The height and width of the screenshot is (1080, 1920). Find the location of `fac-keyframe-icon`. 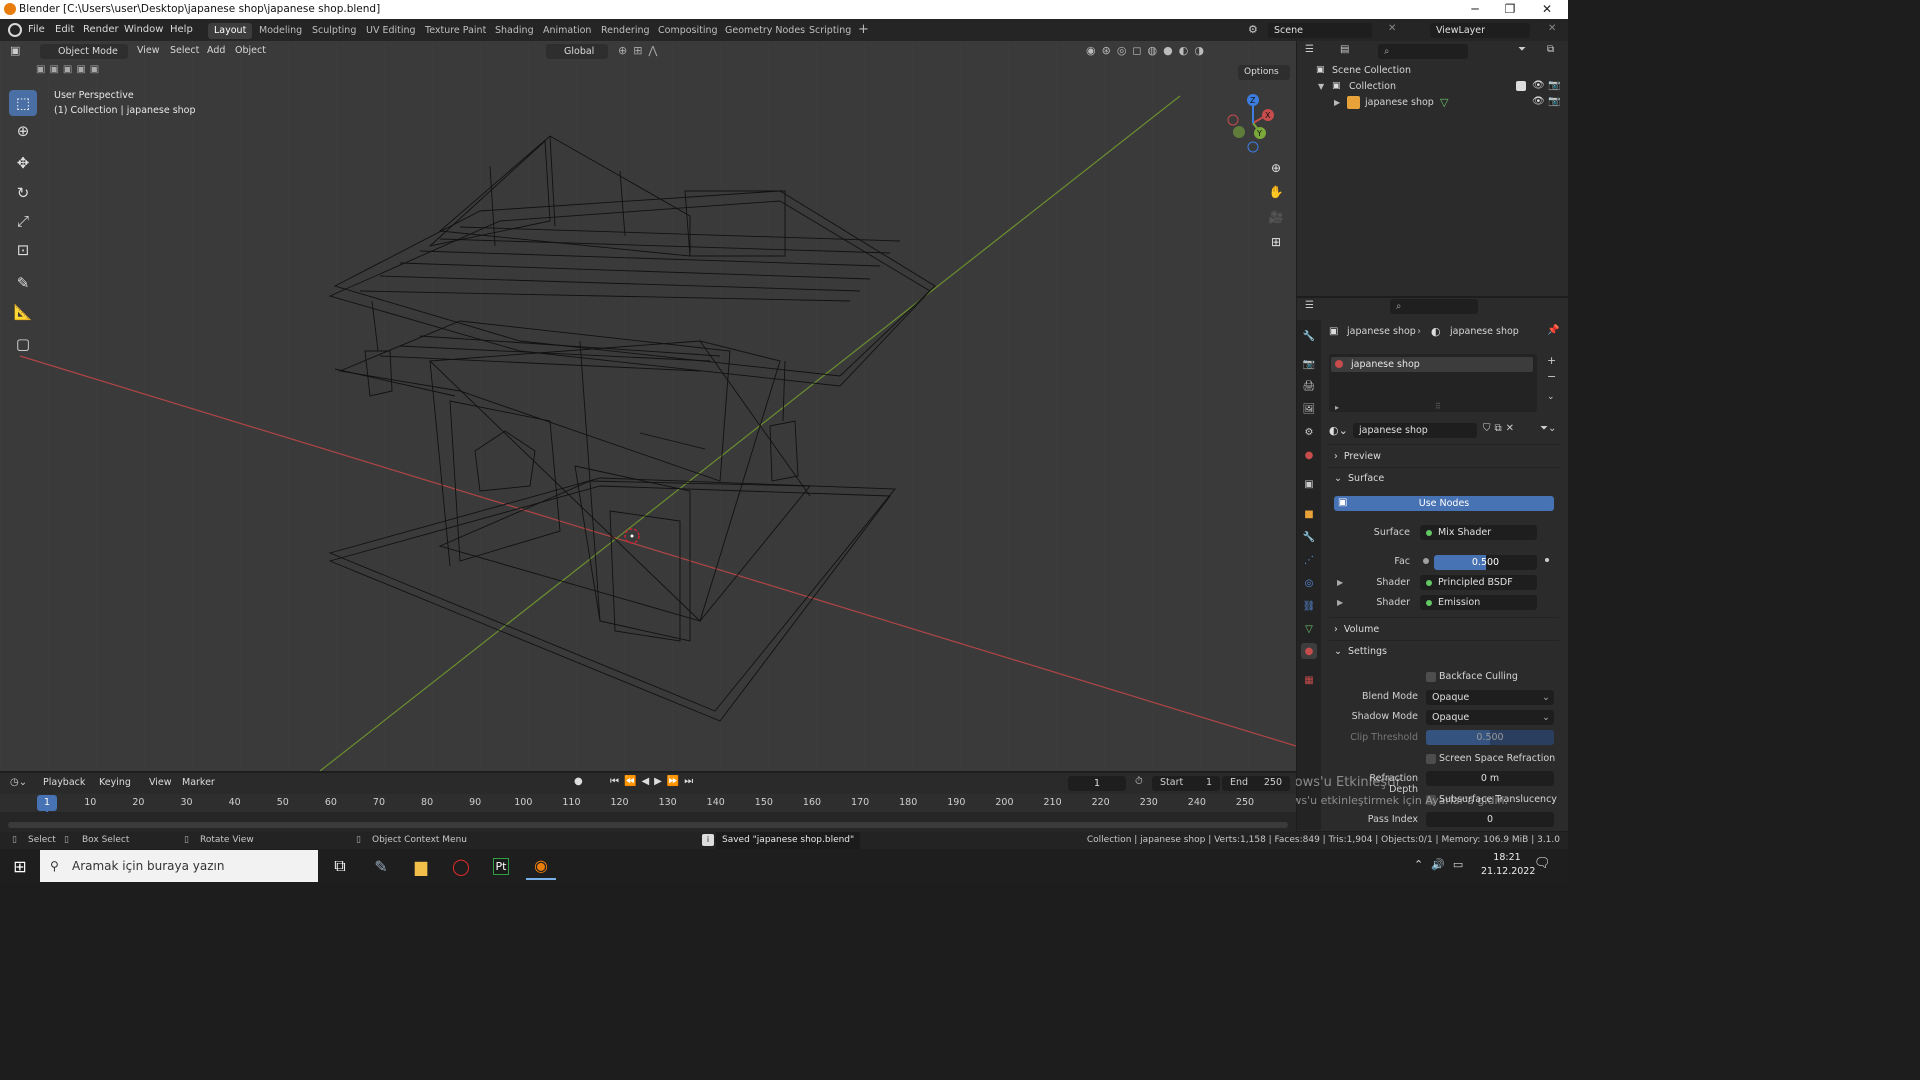

fac-keyframe-icon is located at coordinates (1547, 560).